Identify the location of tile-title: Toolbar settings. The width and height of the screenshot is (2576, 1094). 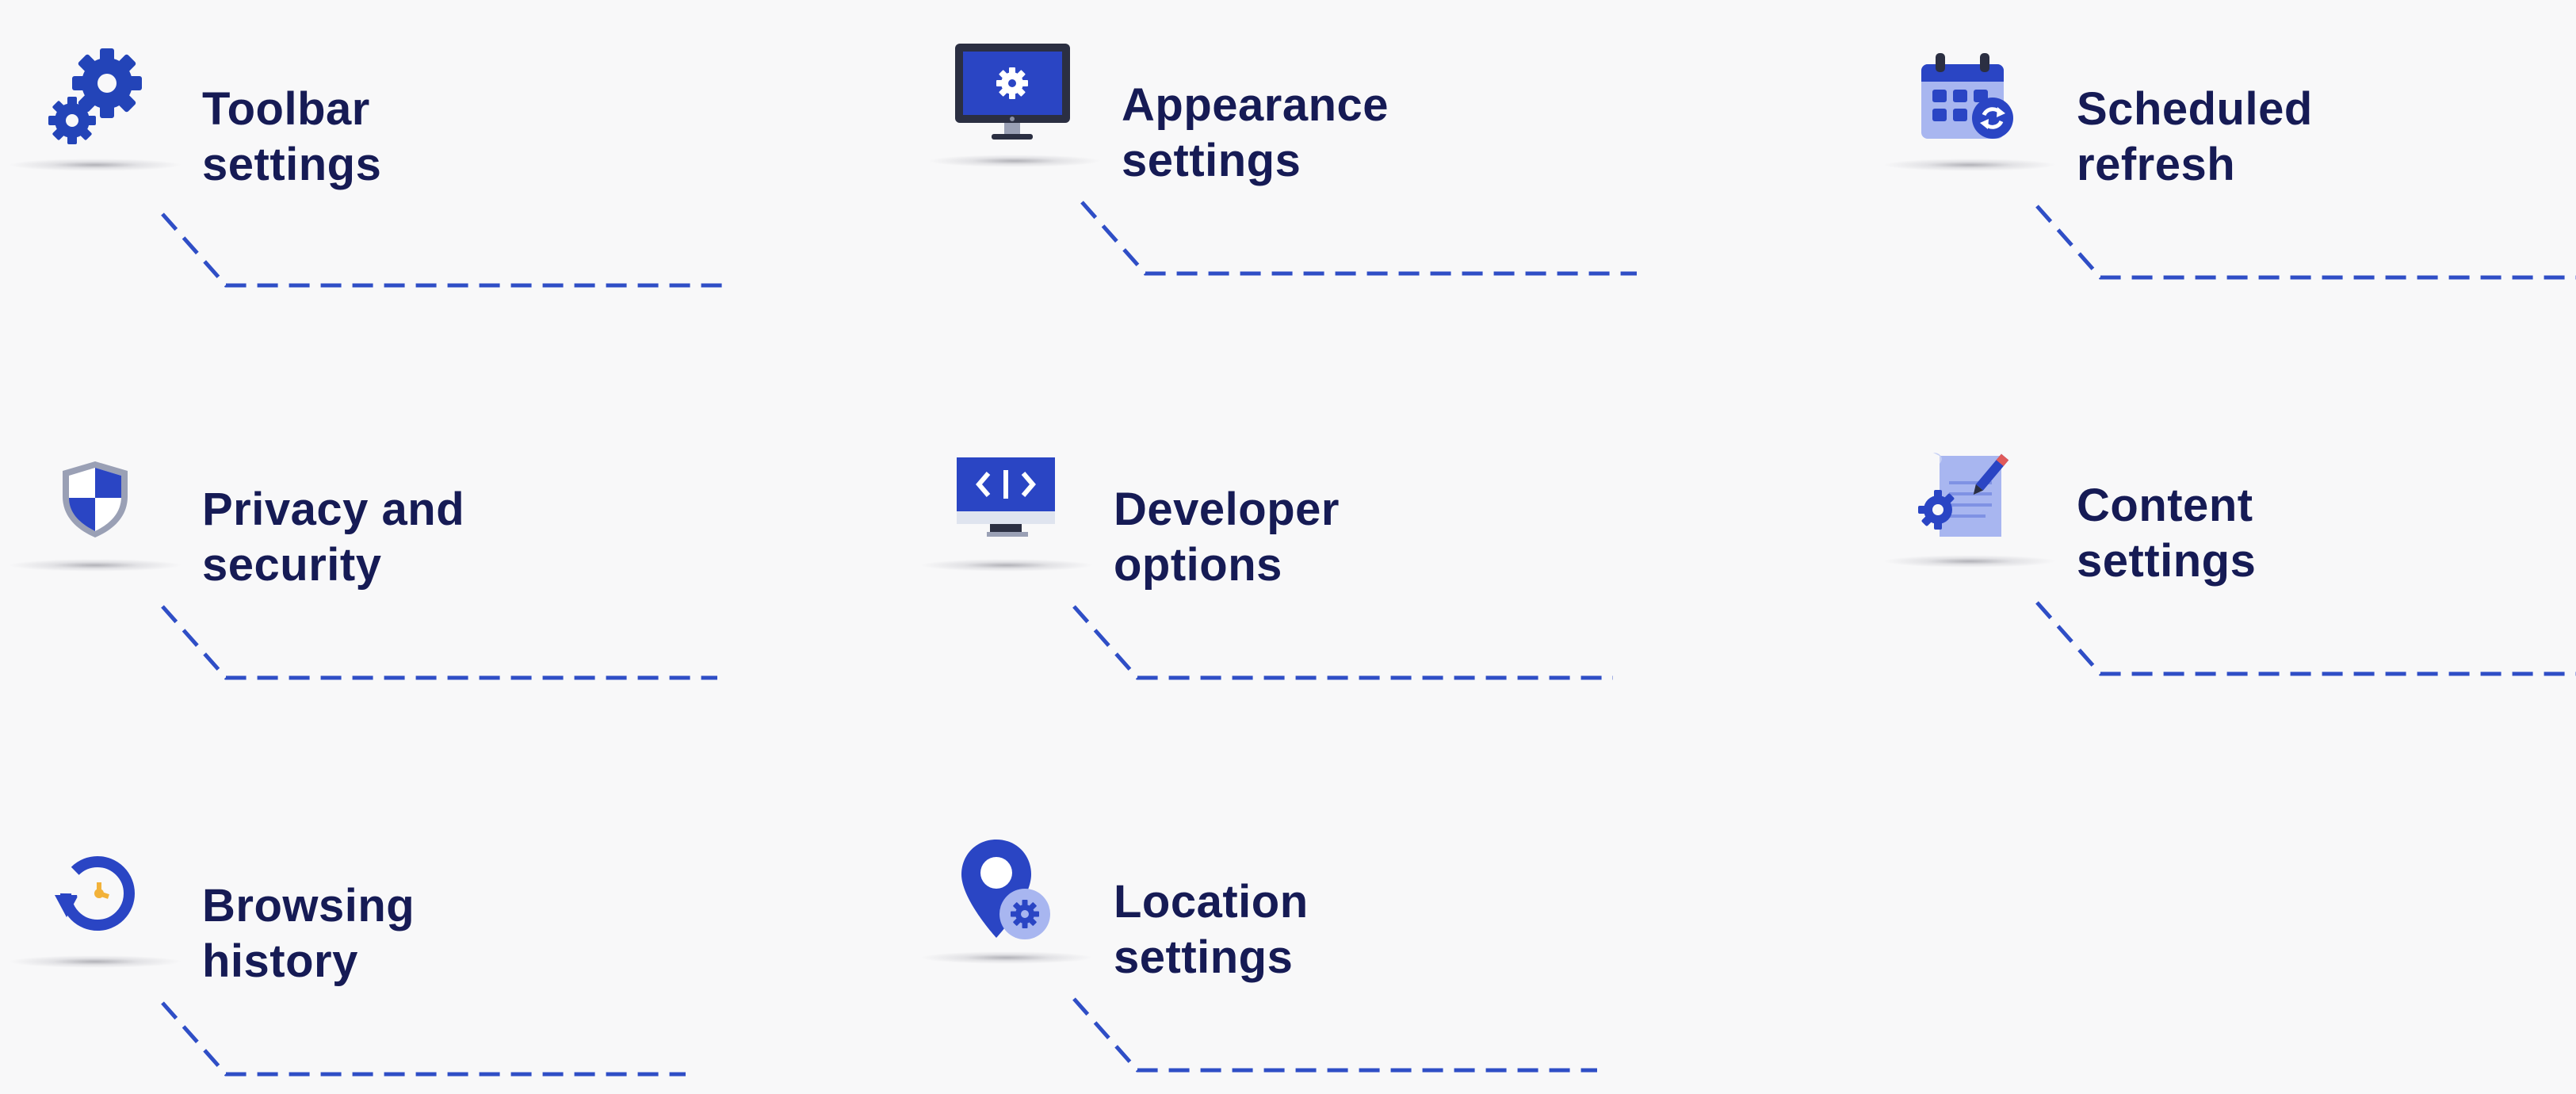
(291, 138).